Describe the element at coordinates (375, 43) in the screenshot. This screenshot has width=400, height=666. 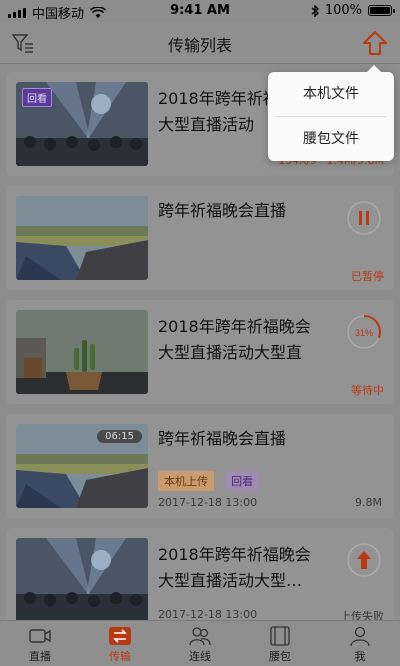
I see `upload-icon` at that location.